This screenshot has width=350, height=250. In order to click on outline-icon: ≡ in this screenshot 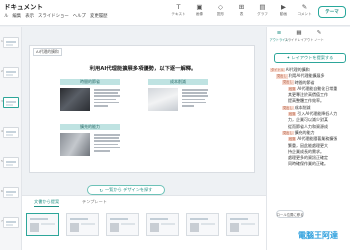, I will do `click(279, 33)`.